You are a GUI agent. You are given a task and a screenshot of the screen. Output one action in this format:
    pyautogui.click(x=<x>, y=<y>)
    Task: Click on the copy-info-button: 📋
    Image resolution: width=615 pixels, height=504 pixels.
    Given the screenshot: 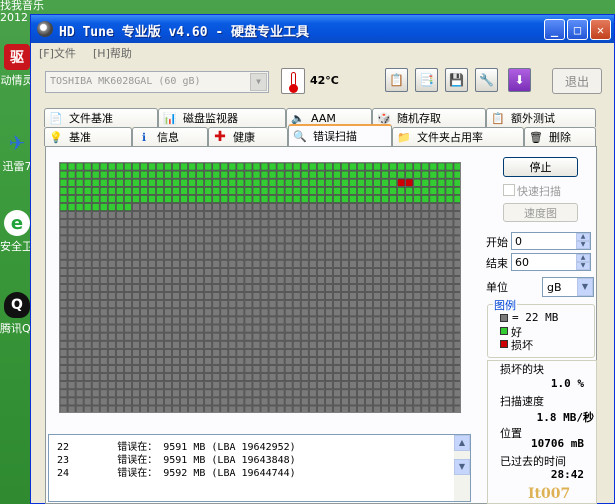 What is the action you would take?
    pyautogui.click(x=396, y=80)
    